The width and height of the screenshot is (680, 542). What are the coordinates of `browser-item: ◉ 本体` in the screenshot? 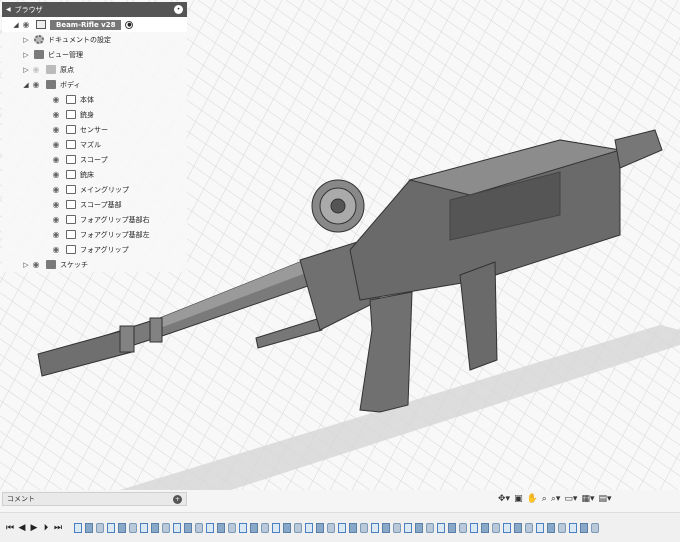 It's located at (94, 99).